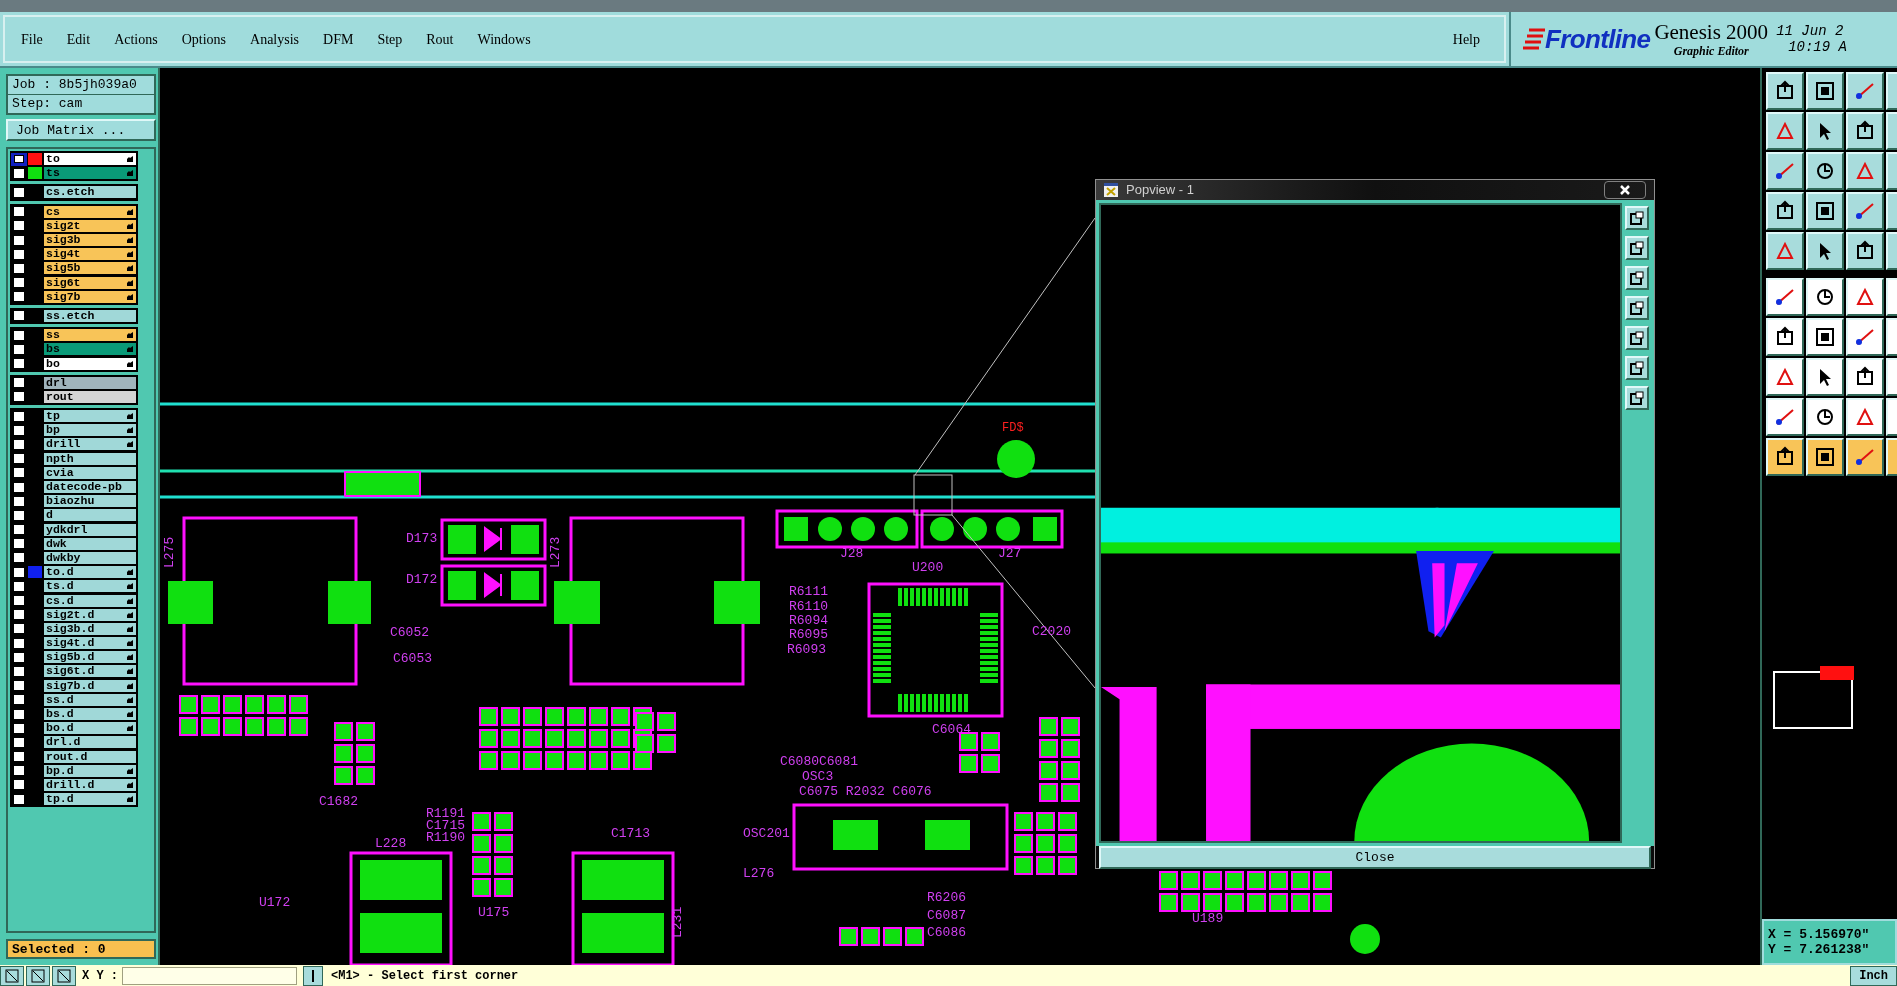 Image resolution: width=1897 pixels, height=986 pixels. Describe the element at coordinates (90, 240) in the screenshot. I see `layer-row: sig3b` at that location.